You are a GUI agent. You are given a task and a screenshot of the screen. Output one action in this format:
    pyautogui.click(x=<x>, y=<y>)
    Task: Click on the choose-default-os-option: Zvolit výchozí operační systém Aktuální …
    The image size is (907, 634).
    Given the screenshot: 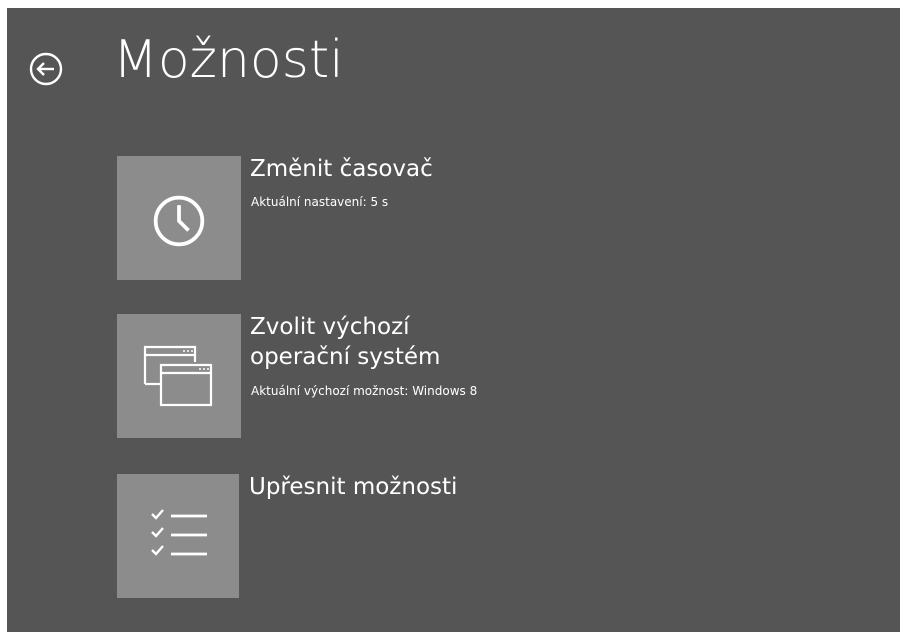 What is the action you would take?
    pyautogui.click(x=307, y=376)
    